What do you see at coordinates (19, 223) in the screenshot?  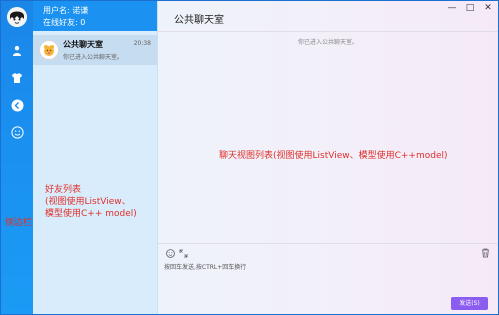 I see `sidebar-annotation: 侧边栏` at bounding box center [19, 223].